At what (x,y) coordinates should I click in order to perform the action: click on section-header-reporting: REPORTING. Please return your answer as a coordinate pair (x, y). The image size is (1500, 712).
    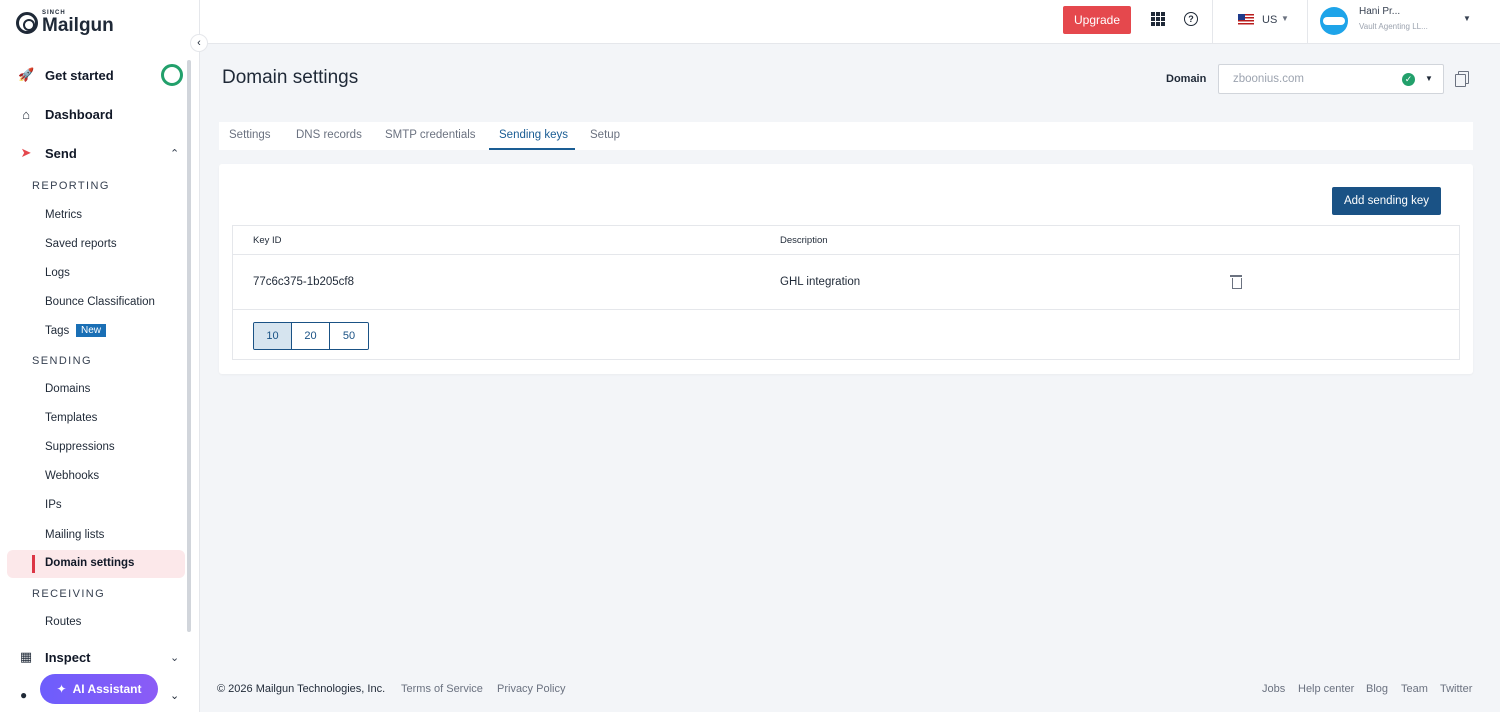
    Looking at the image, I should click on (71, 186).